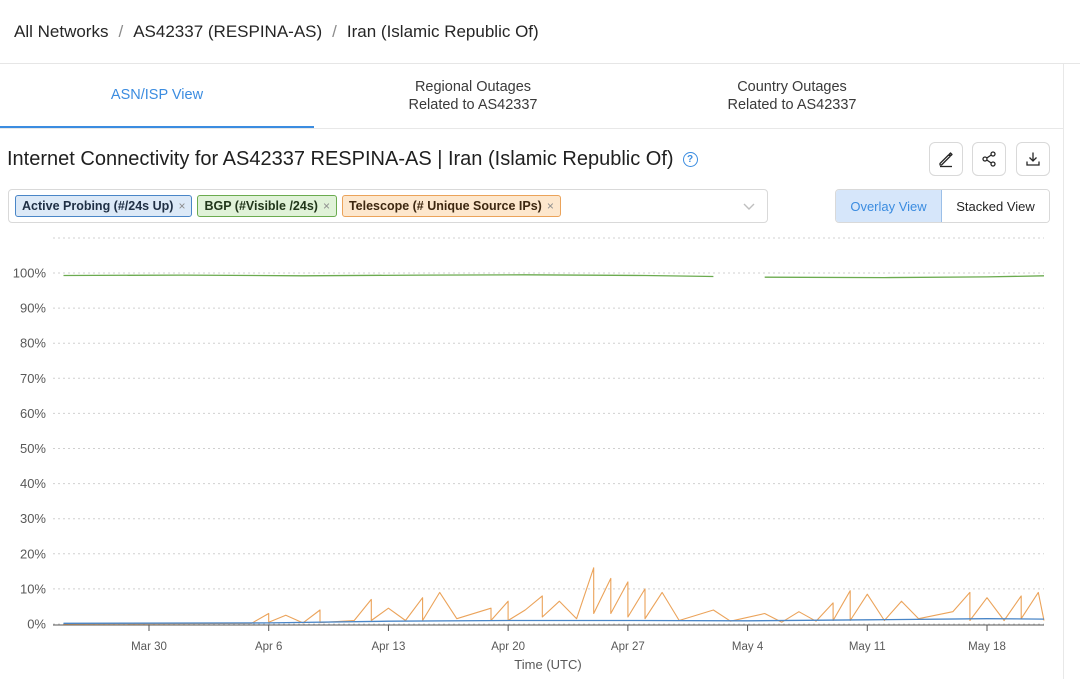 The width and height of the screenshot is (1080, 679). What do you see at coordinates (30, 273) in the screenshot?
I see `y-tick-label: 100%` at bounding box center [30, 273].